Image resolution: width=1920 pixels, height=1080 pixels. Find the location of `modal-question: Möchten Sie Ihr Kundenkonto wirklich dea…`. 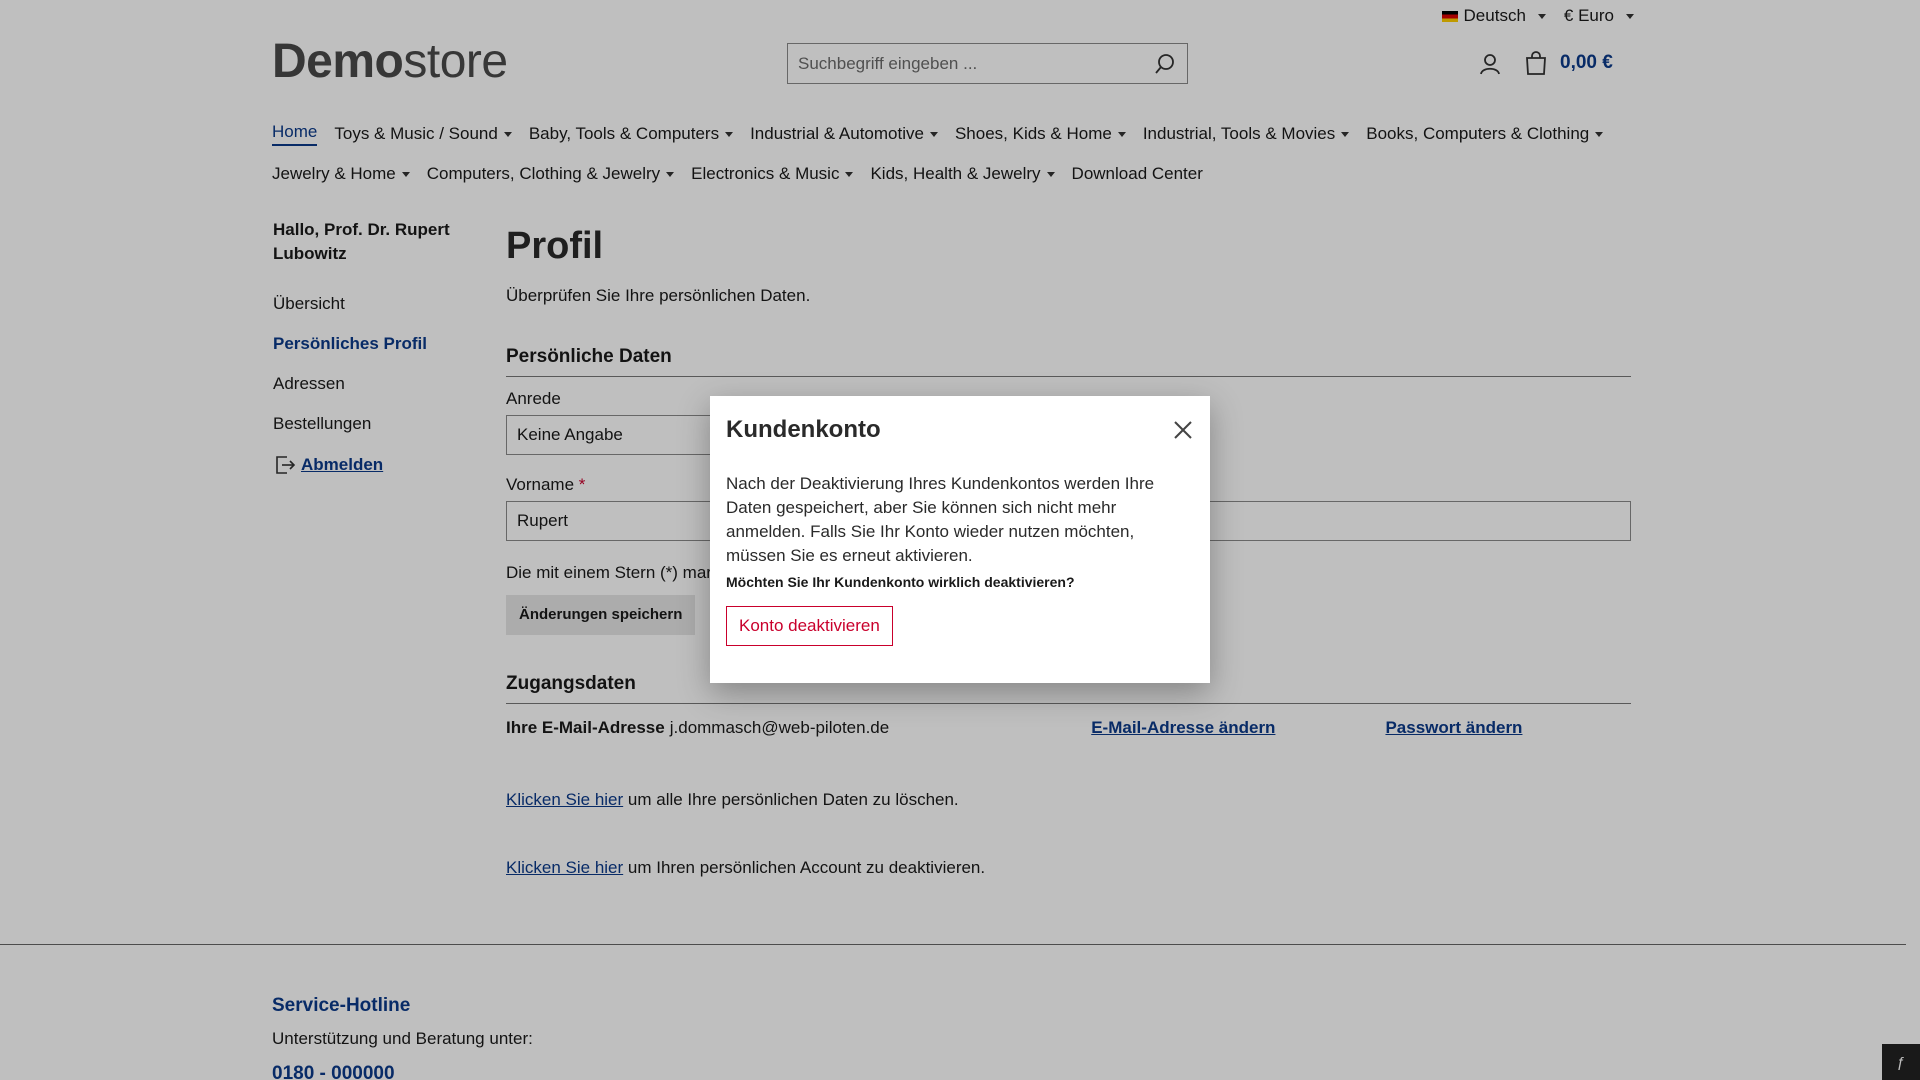

modal-question: Möchten Sie Ihr Kundenkonto wirklich dea… is located at coordinates (900, 582).